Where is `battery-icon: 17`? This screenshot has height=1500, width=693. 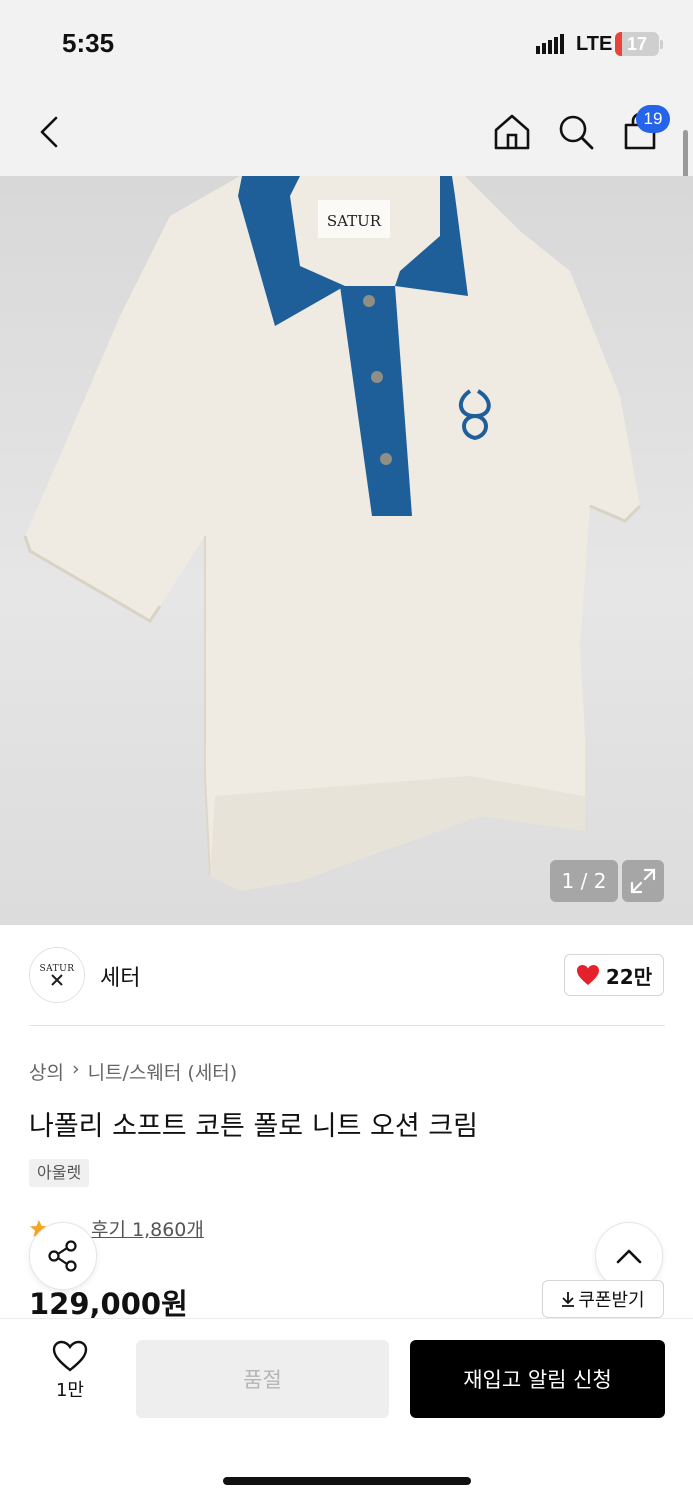 battery-icon: 17 is located at coordinates (637, 44).